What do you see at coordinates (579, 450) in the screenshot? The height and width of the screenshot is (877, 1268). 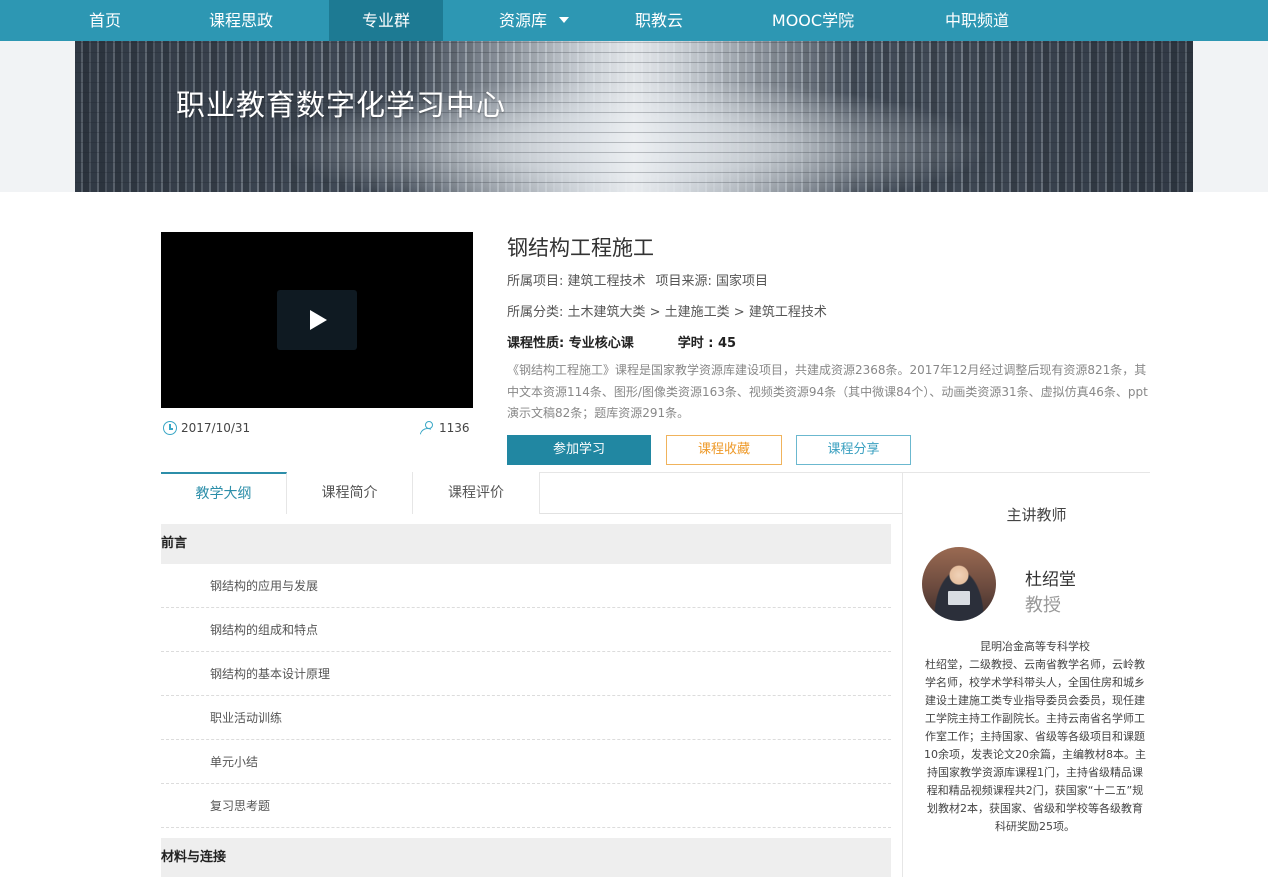 I see `join-course-button: 参加学习` at bounding box center [579, 450].